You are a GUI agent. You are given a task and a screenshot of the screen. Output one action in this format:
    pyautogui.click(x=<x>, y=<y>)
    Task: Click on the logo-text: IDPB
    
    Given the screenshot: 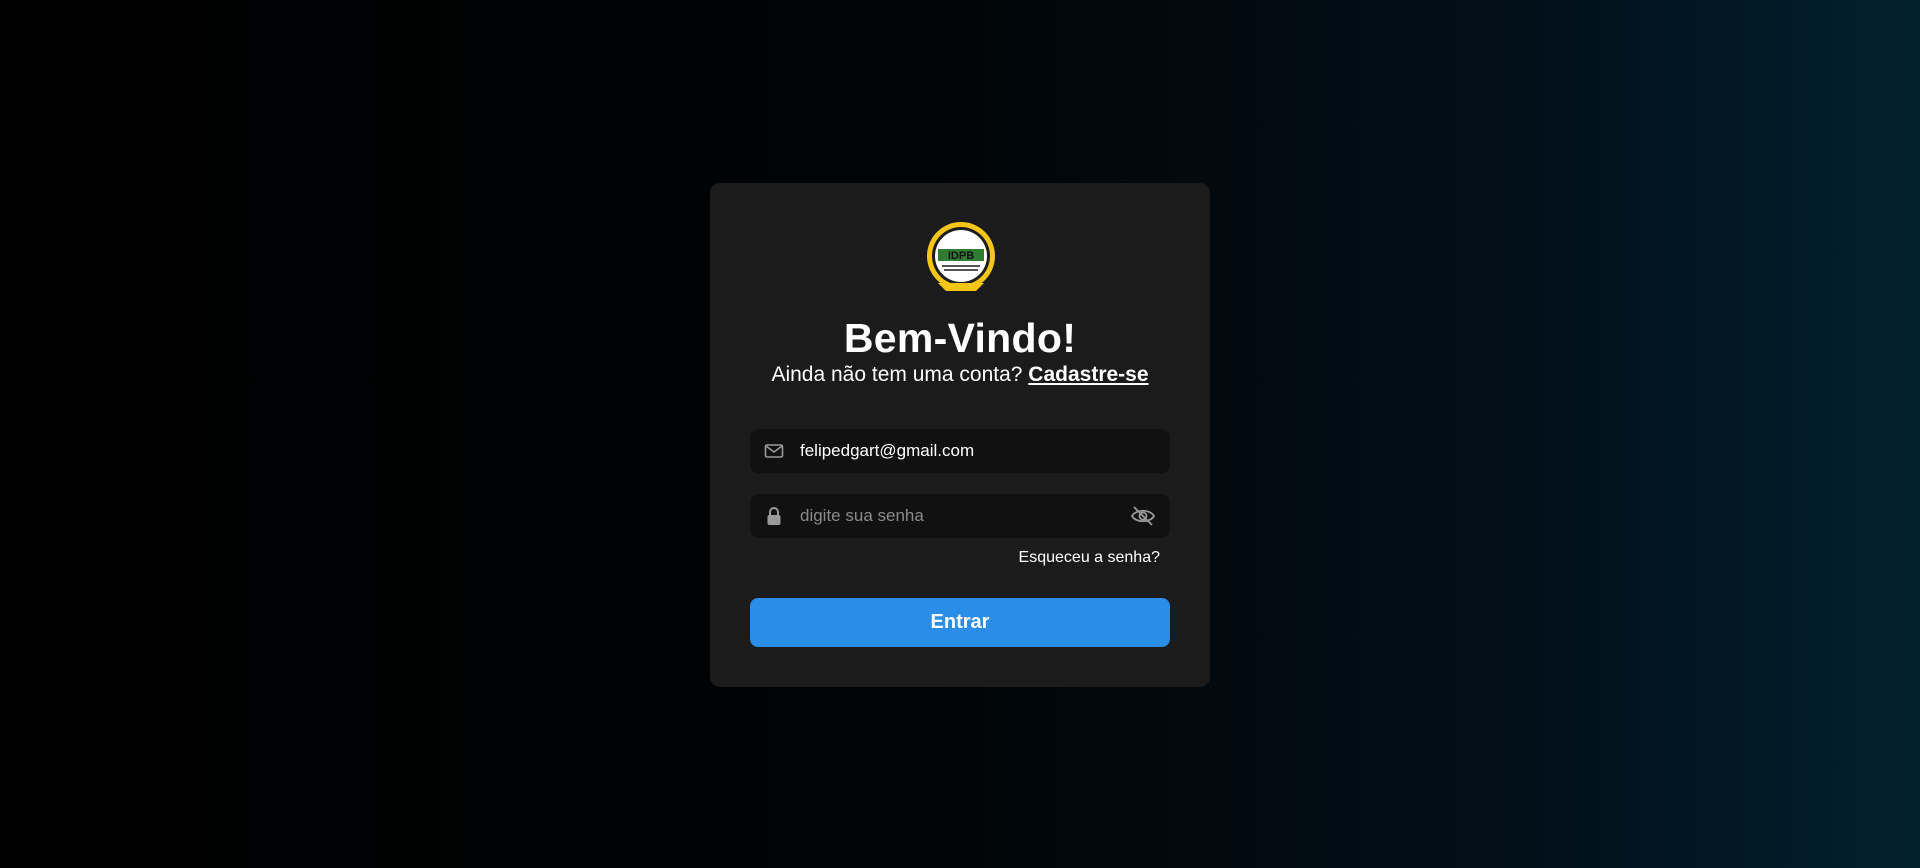 What is the action you would take?
    pyautogui.click(x=961, y=256)
    